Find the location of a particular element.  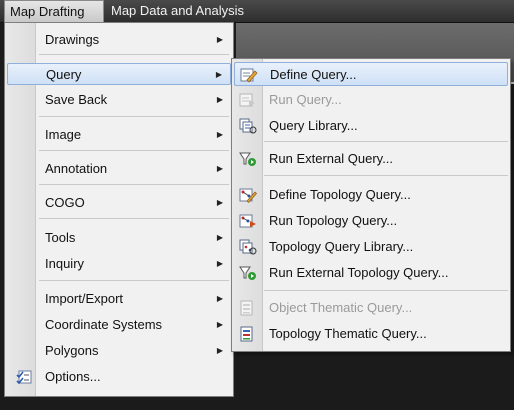

run-topology-query-icon is located at coordinates (247, 221).